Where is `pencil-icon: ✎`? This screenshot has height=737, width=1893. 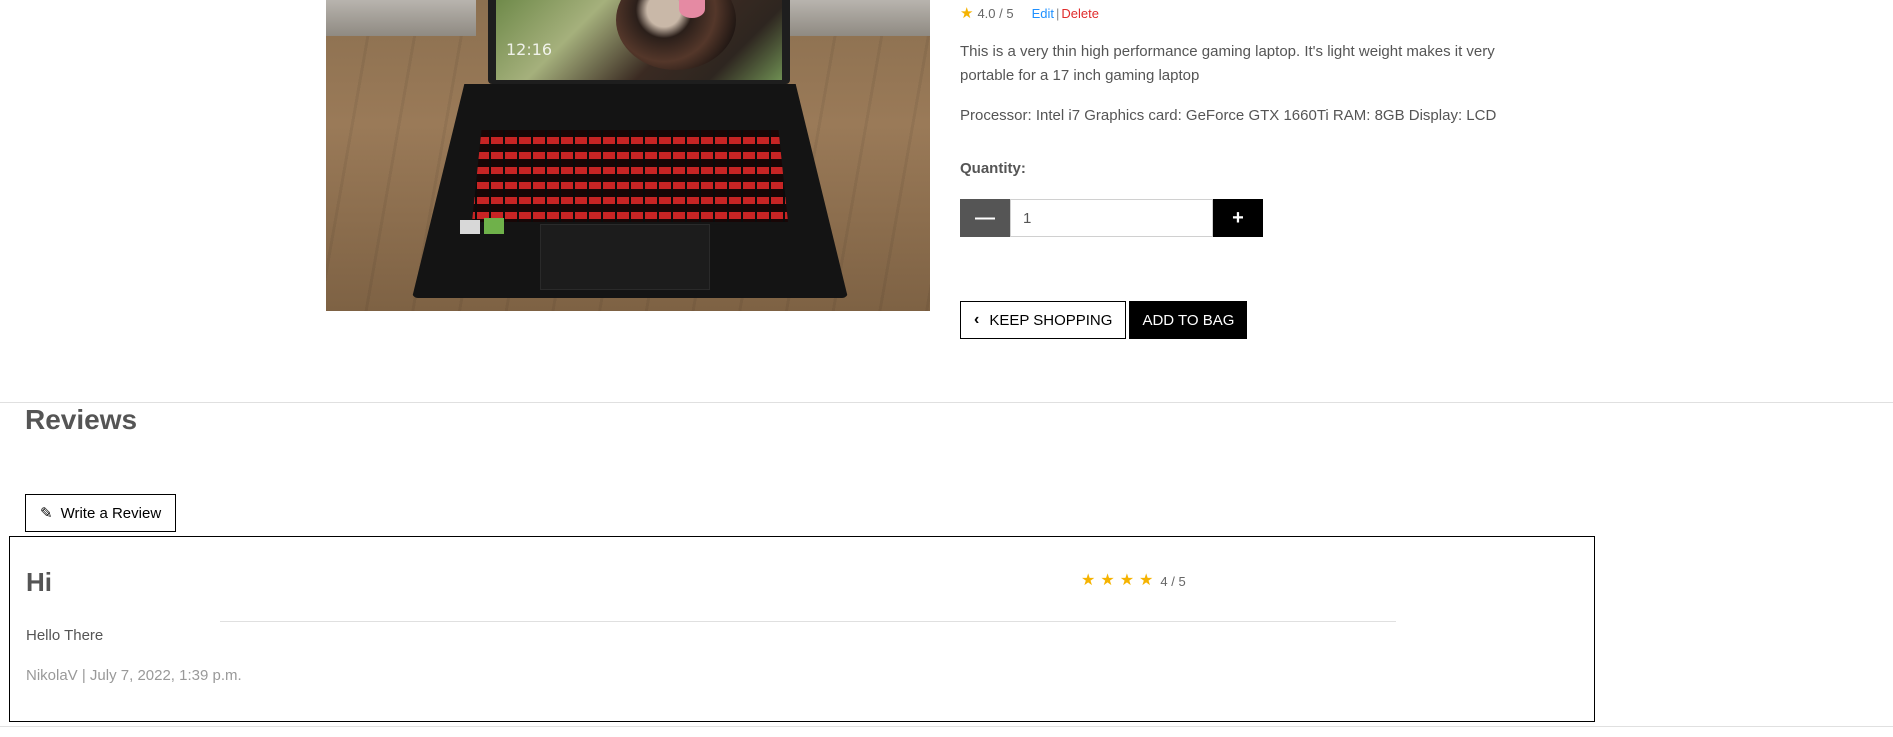
pencil-icon: ✎ is located at coordinates (46, 513).